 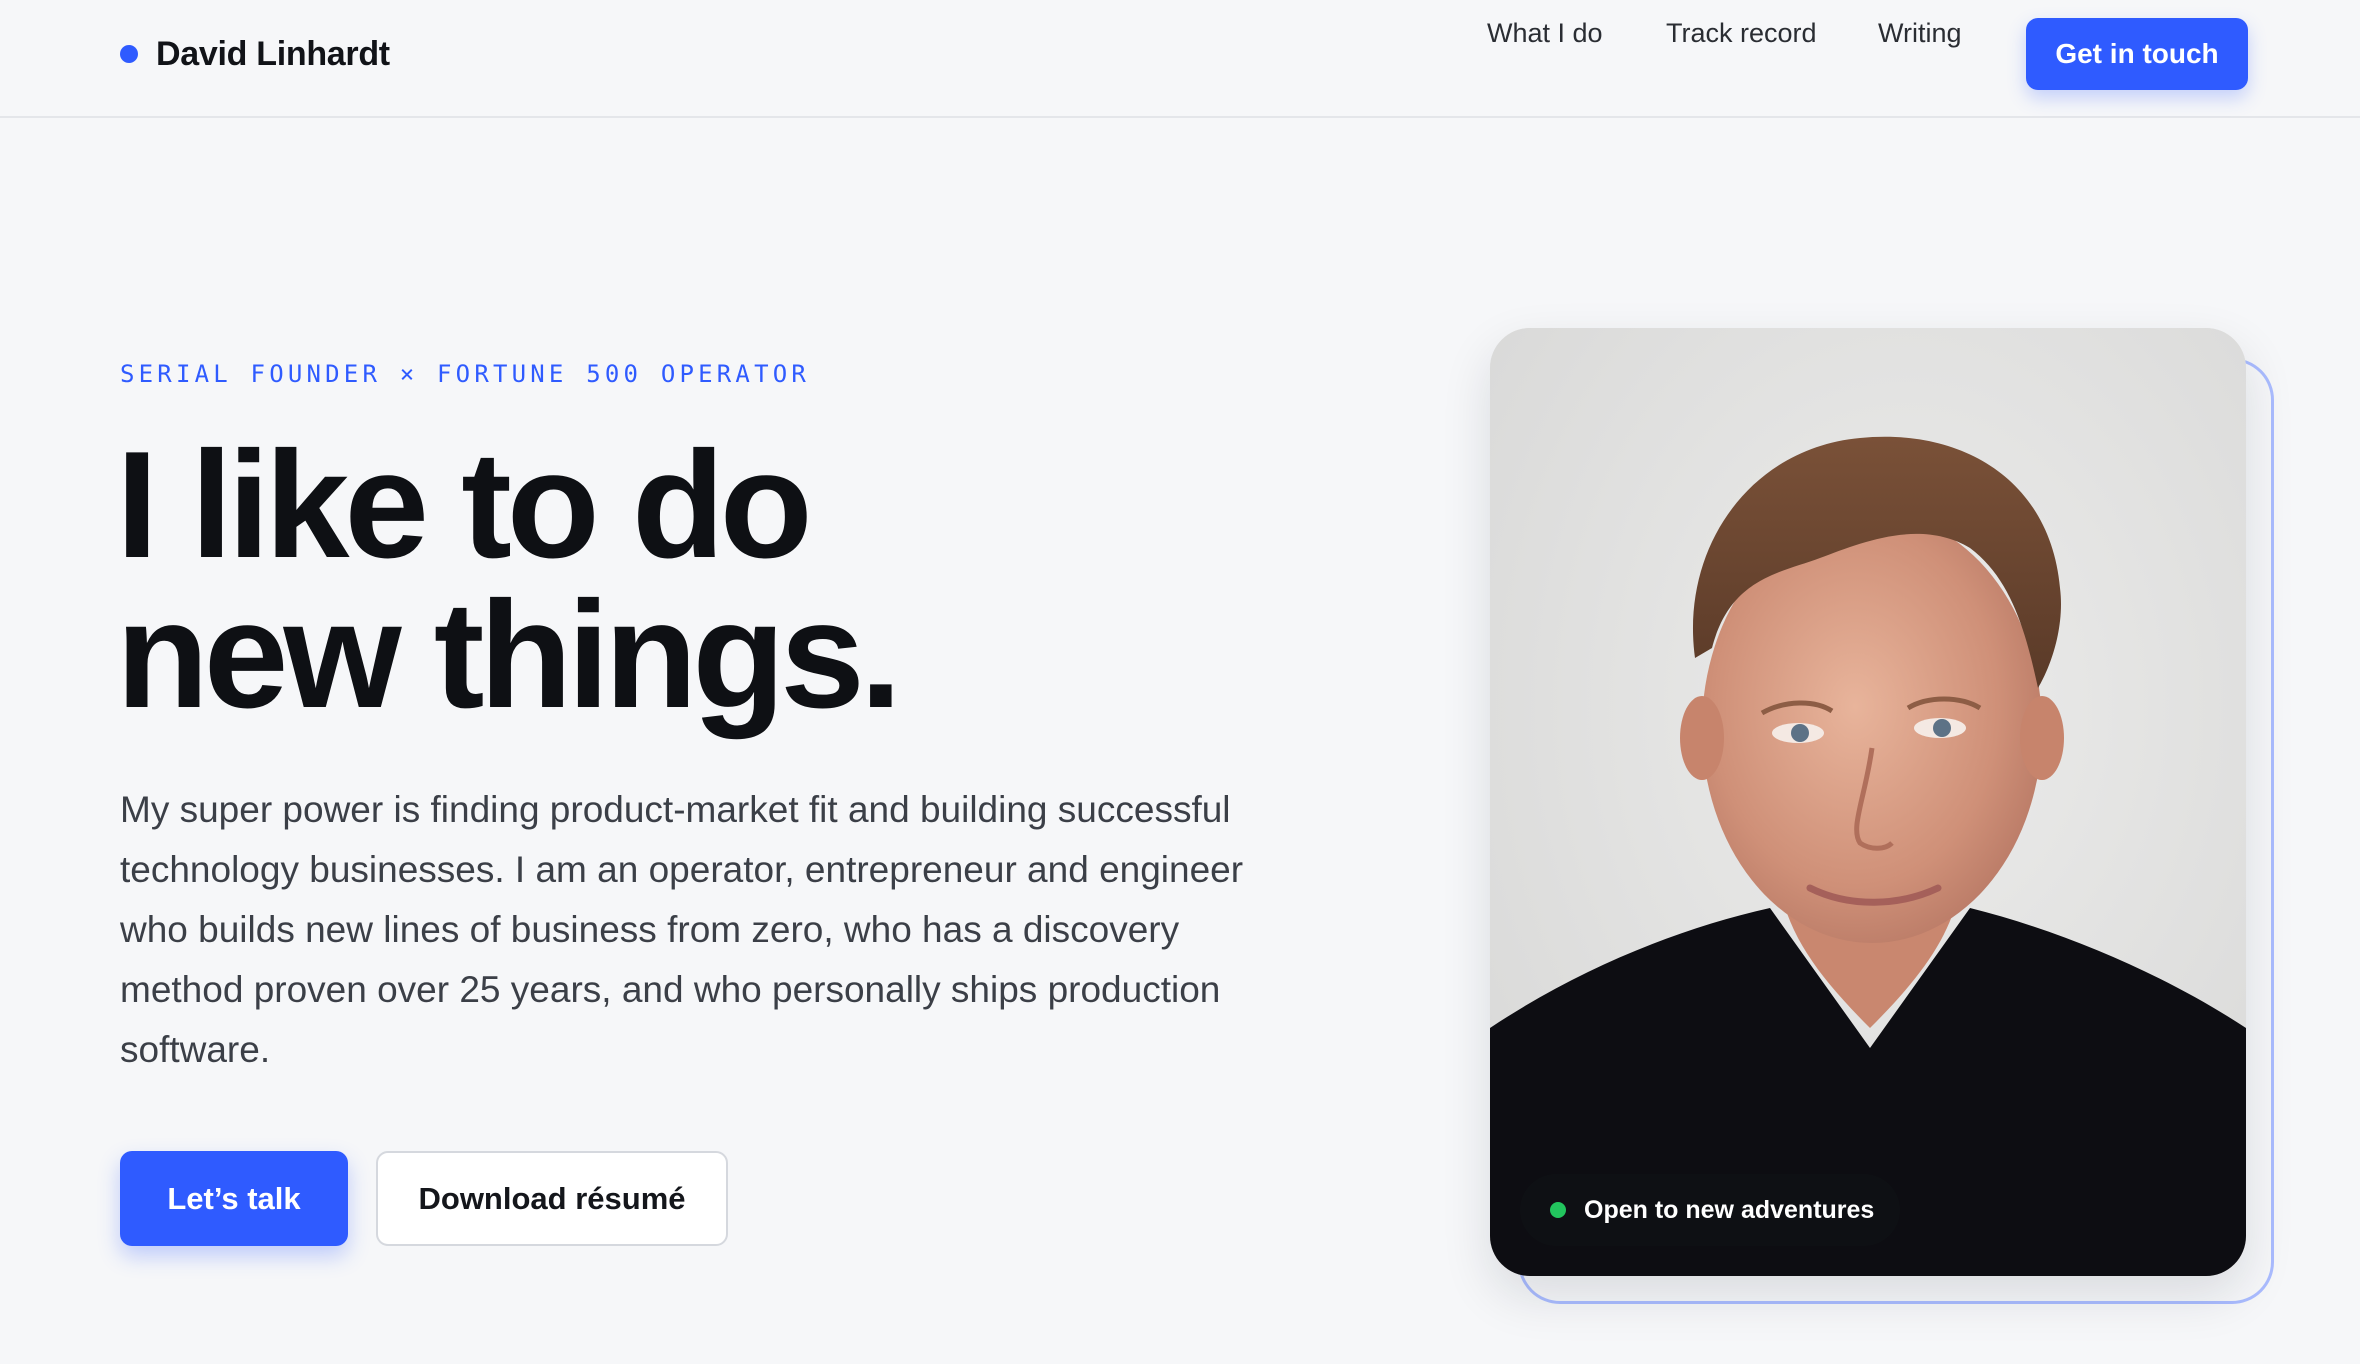 I want to click on hero-eyebrow: SERIAL FOUNDER × FORTUNE 500 OPERATOR, so click(x=465, y=374).